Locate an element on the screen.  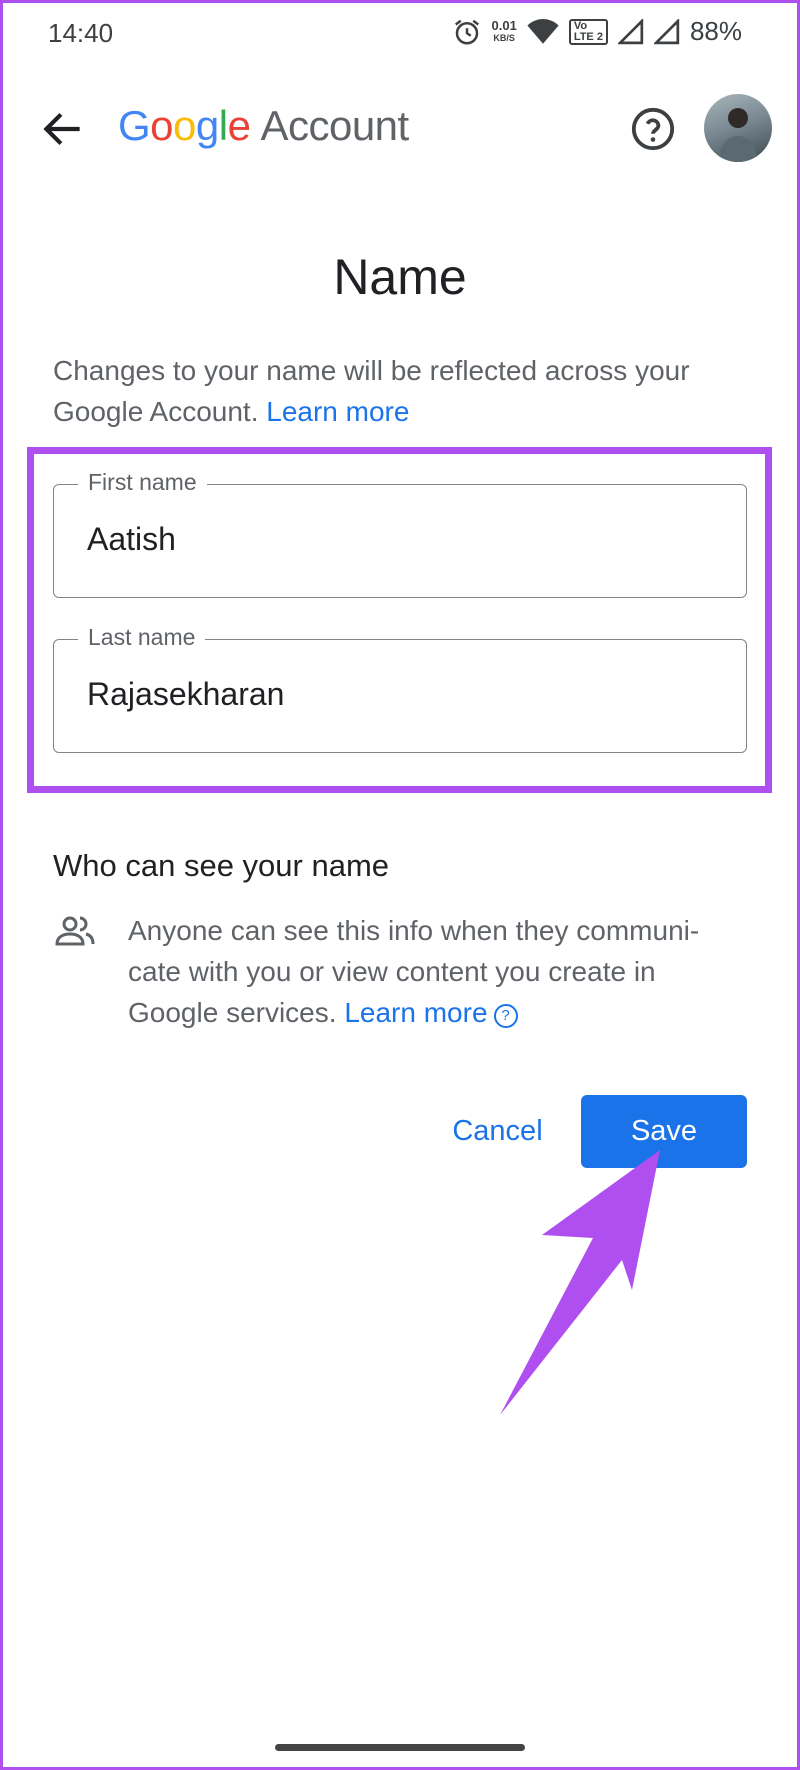
home-indicator is located at coordinates (400, 1747).